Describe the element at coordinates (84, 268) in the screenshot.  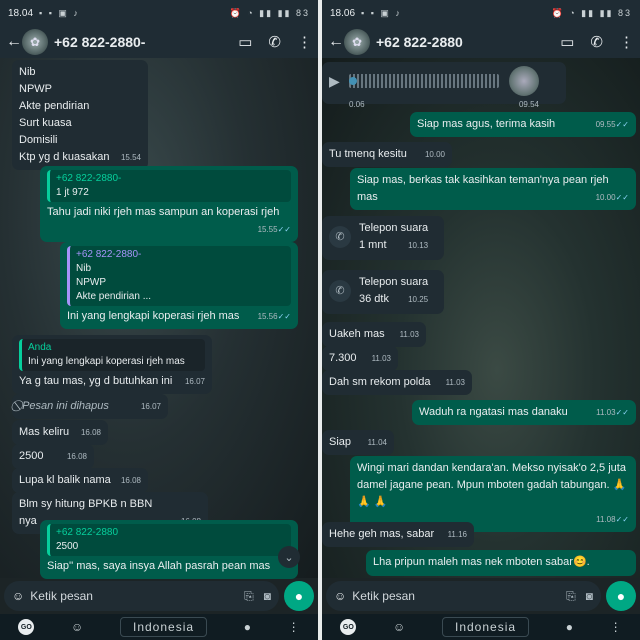
I see `quoted-text: Nib` at that location.